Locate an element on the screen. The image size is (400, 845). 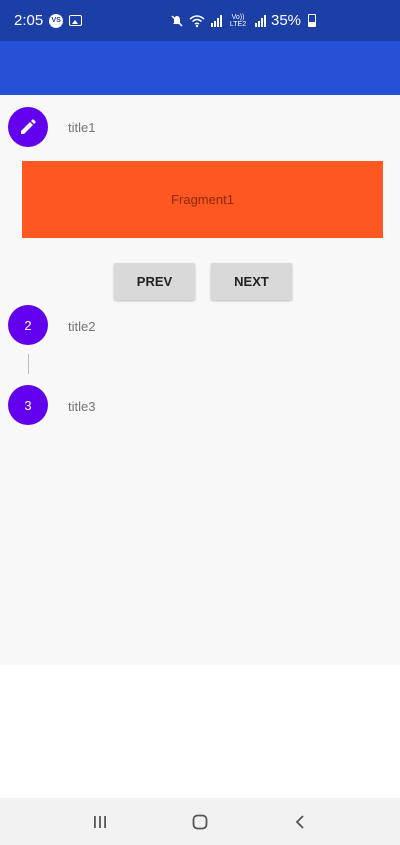
notification-badge-icon: VS is located at coordinates (56, 20).